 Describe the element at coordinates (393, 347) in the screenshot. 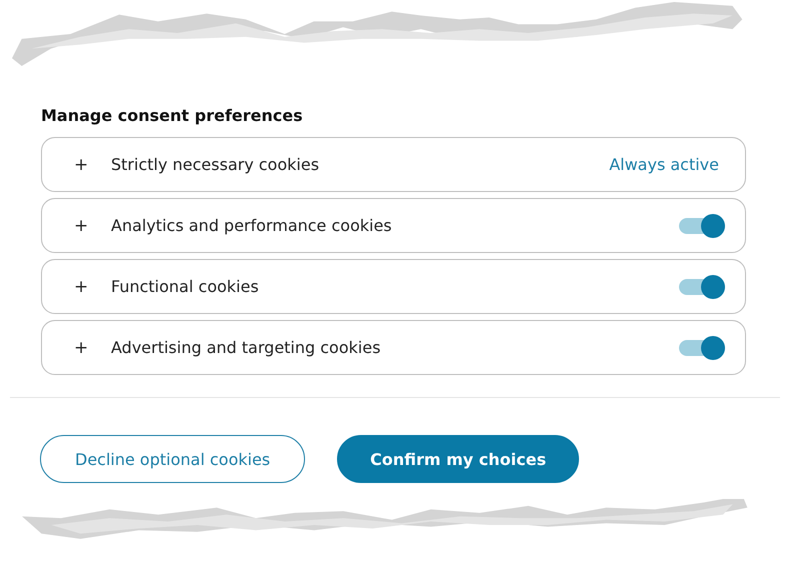

I see `cookie-category-row: + Advertising and targeting cookies` at that location.